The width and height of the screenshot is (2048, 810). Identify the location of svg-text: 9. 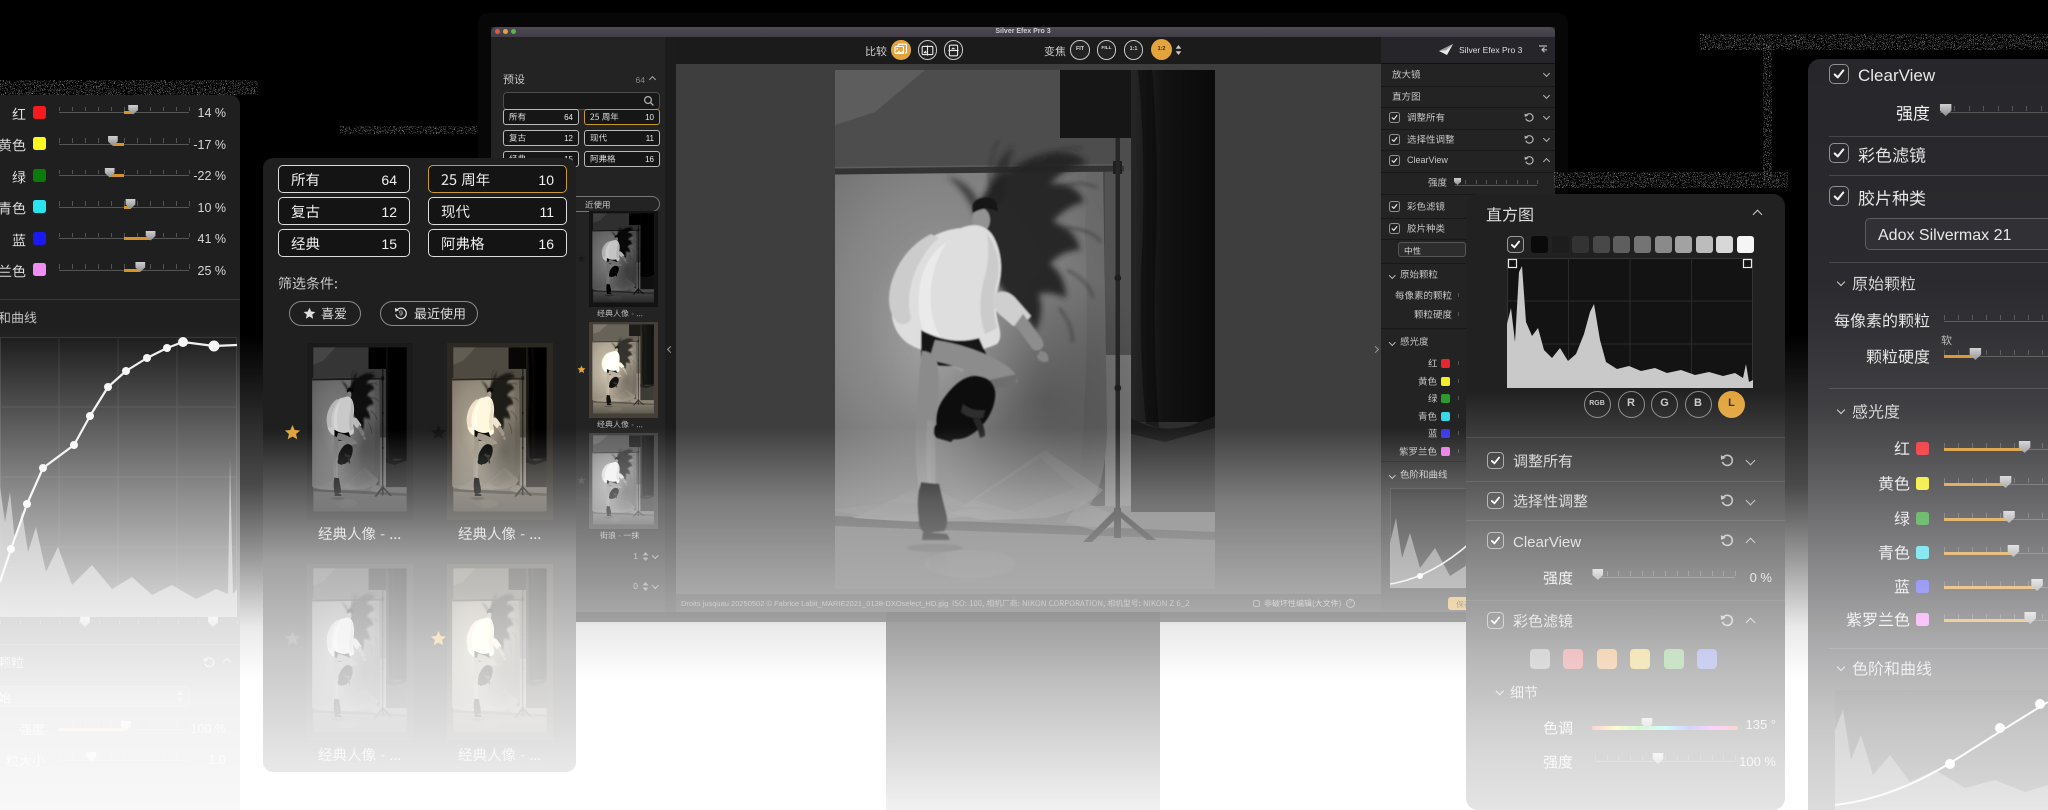
(401, 314).